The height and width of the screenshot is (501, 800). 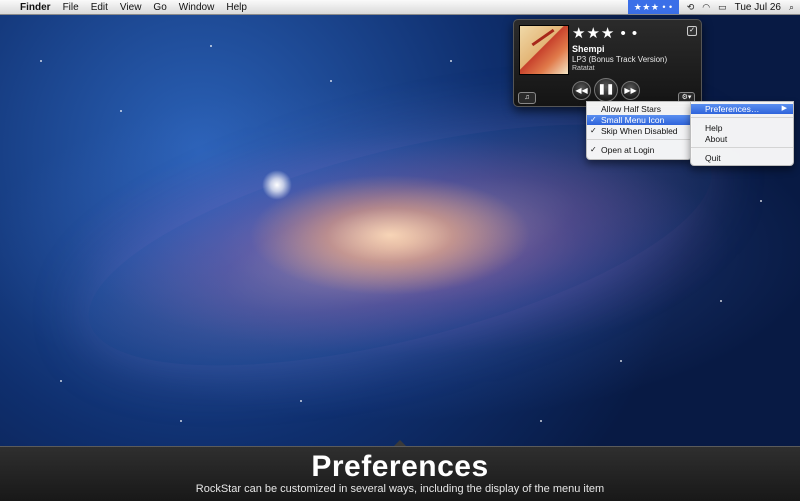 I want to click on battery-icon: ▭, so click(x=722, y=7).